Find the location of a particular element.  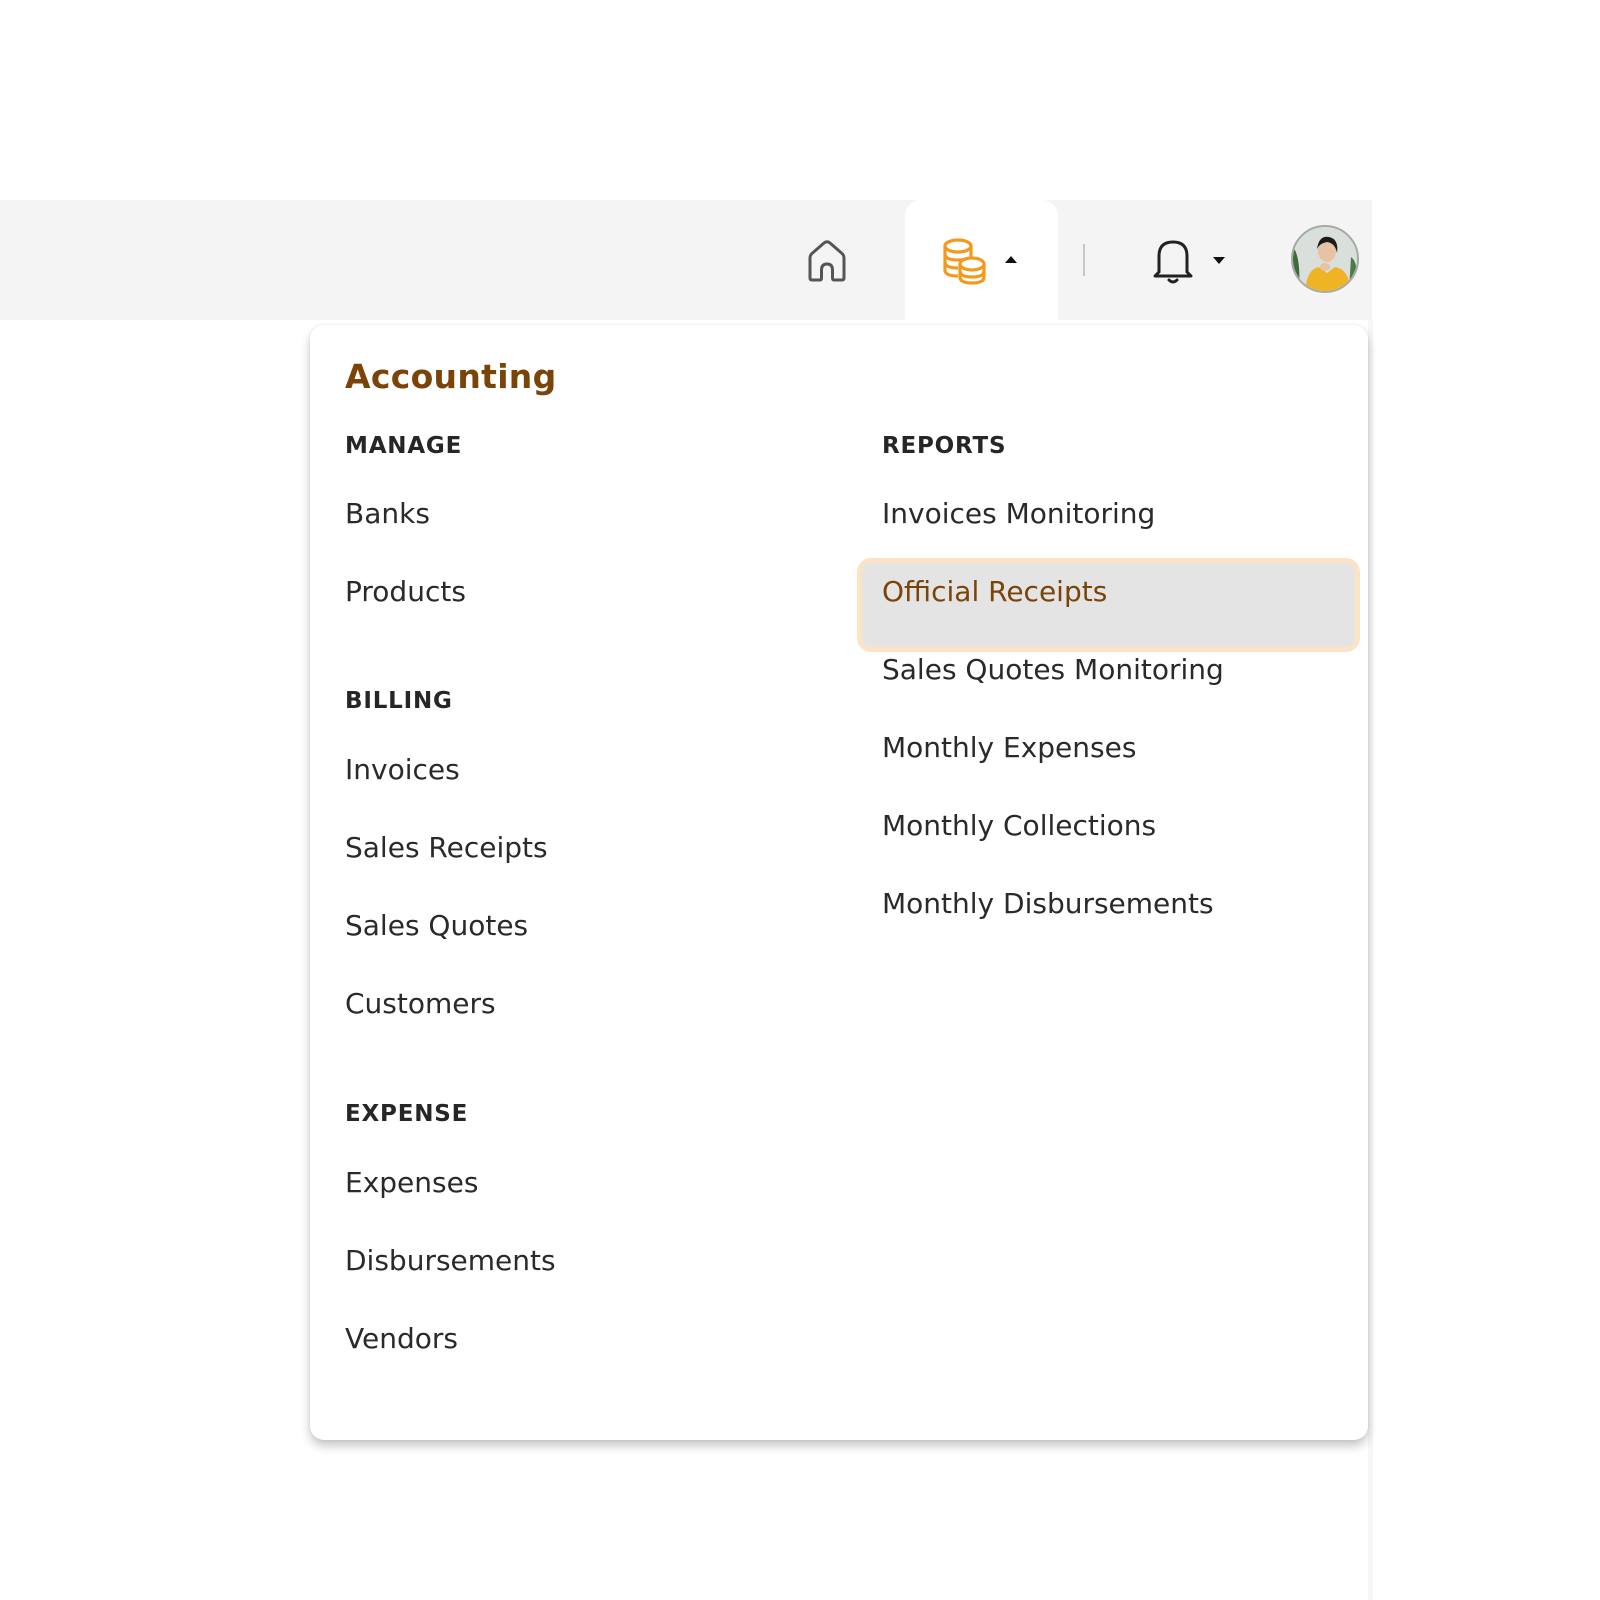

section-heading-expense: EXPENSE is located at coordinates (407, 1114).